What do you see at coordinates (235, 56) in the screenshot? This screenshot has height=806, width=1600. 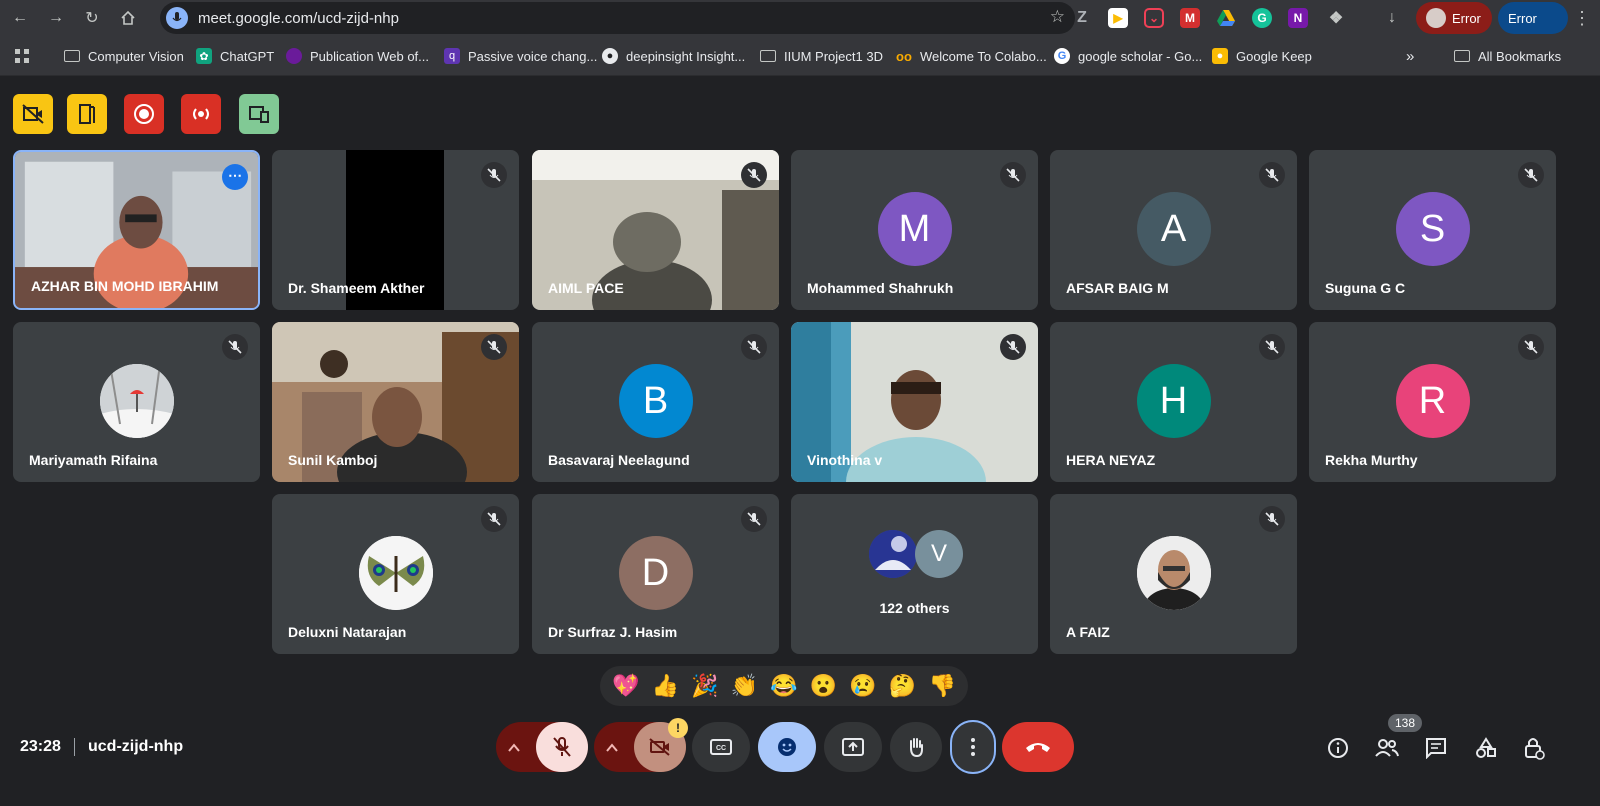 I see `bookmark-item: ✿ ChatGPT` at bounding box center [235, 56].